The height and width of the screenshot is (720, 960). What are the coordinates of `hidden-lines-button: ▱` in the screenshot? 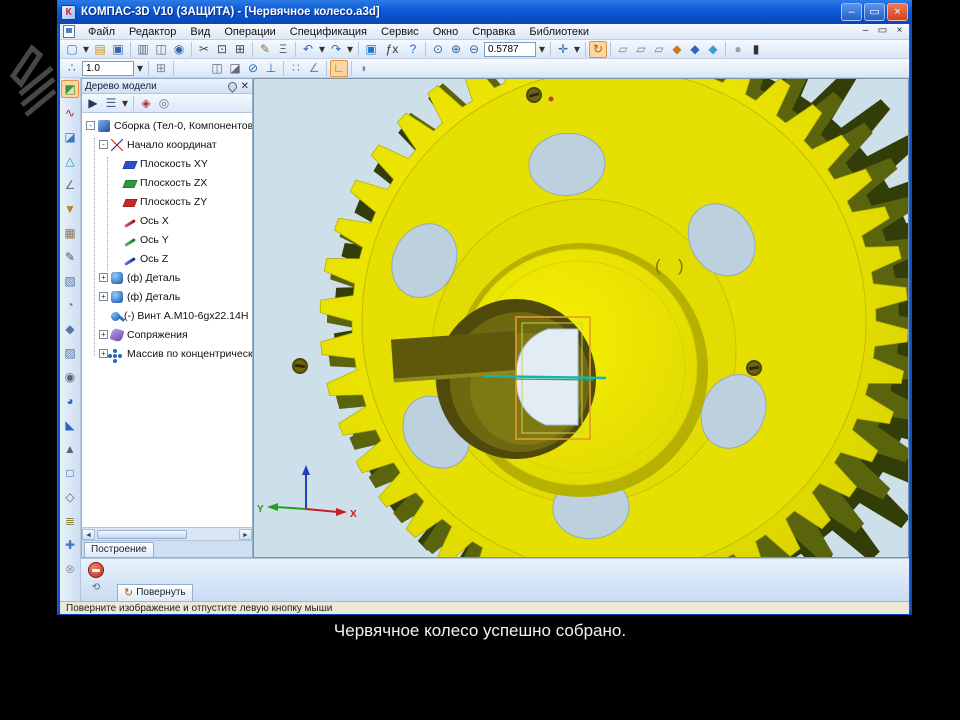 It's located at (641, 49).